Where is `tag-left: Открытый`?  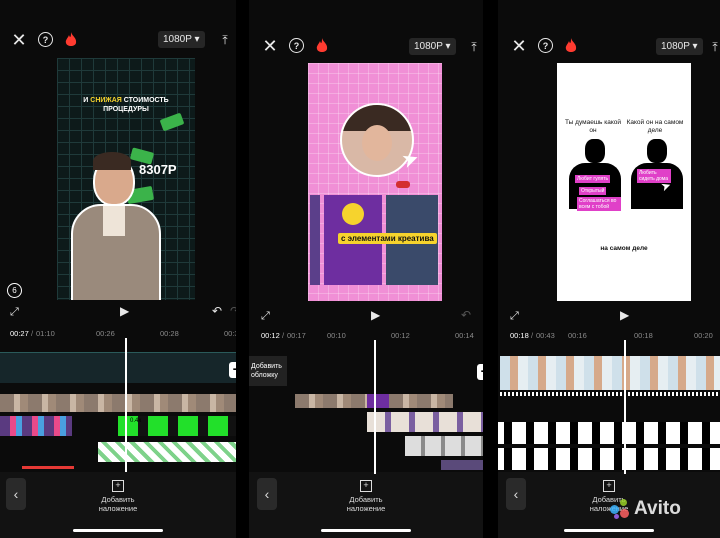 tag-left: Открытый is located at coordinates (593, 191).